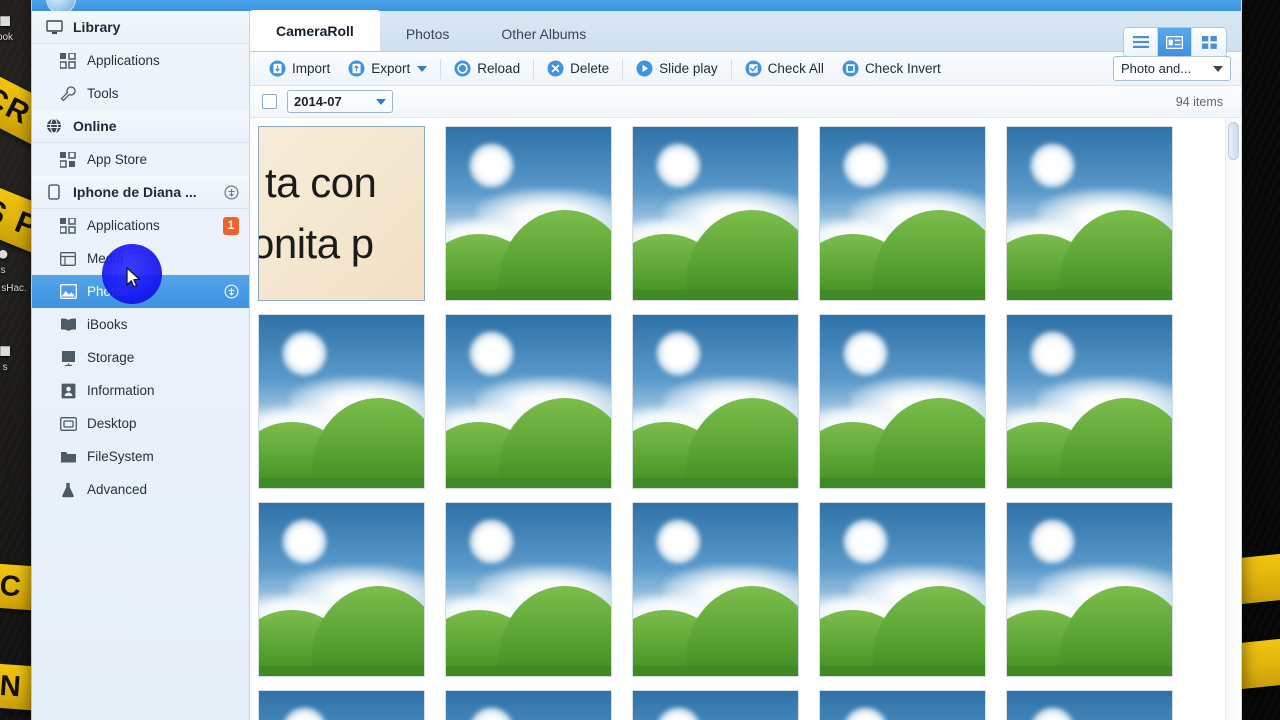  What do you see at coordinates (140, 126) in the screenshot?
I see `sidebar-group-online: Online` at bounding box center [140, 126].